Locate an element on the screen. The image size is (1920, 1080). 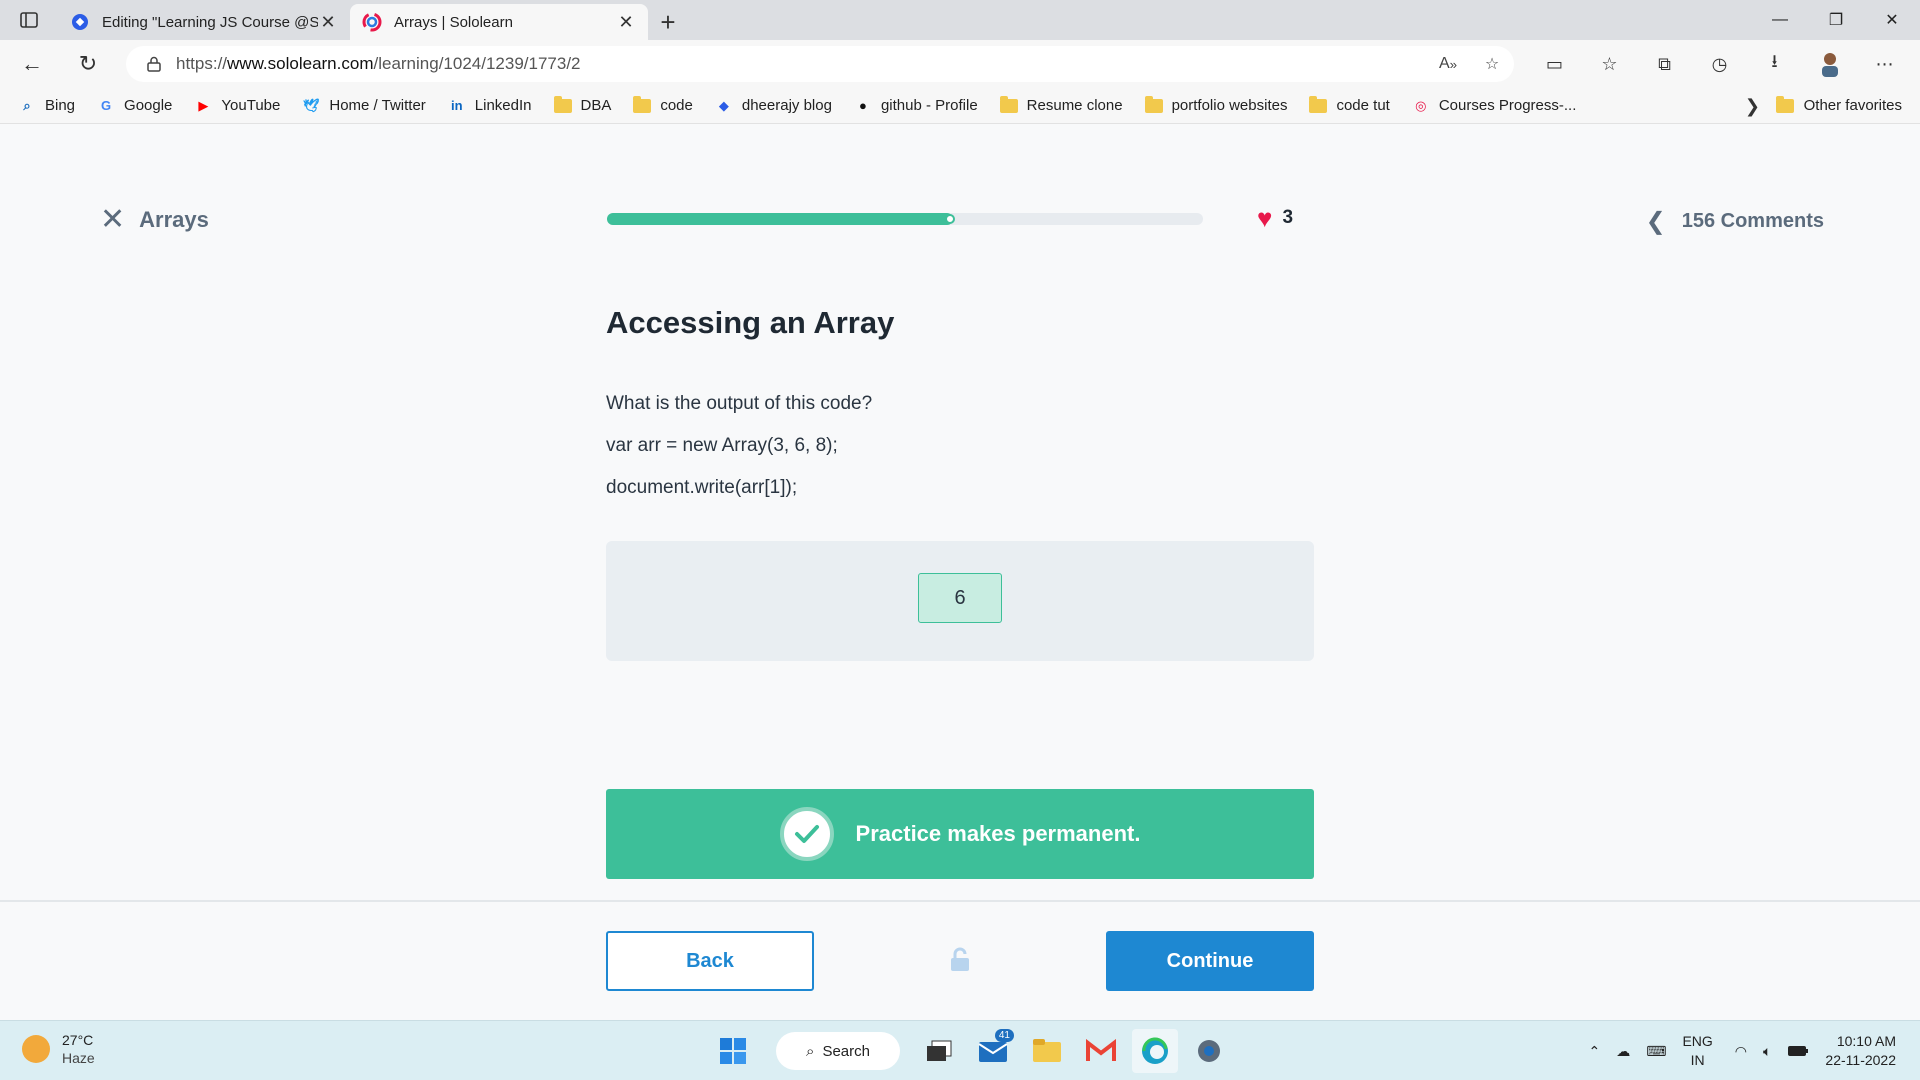
lives-counter: ♥ 3 is located at coordinates (1275, 218).